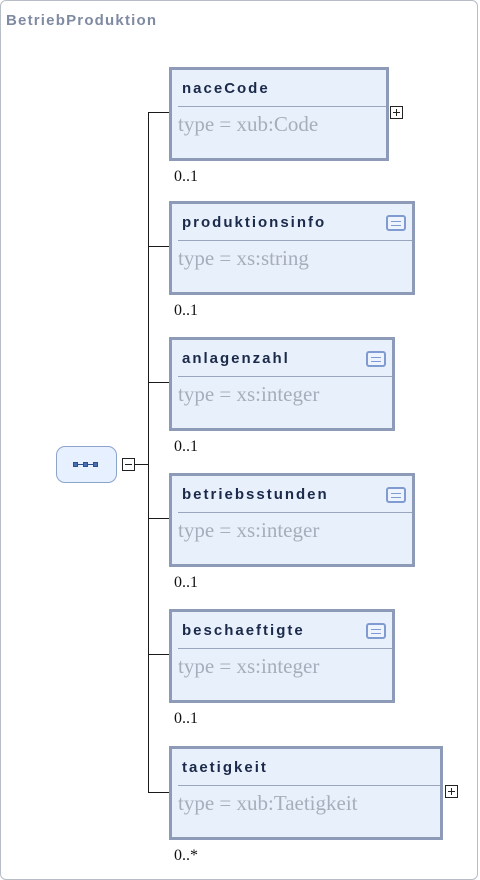 The width and height of the screenshot is (480, 880). Describe the element at coordinates (226, 88) in the screenshot. I see `element-name: naceCode` at that location.